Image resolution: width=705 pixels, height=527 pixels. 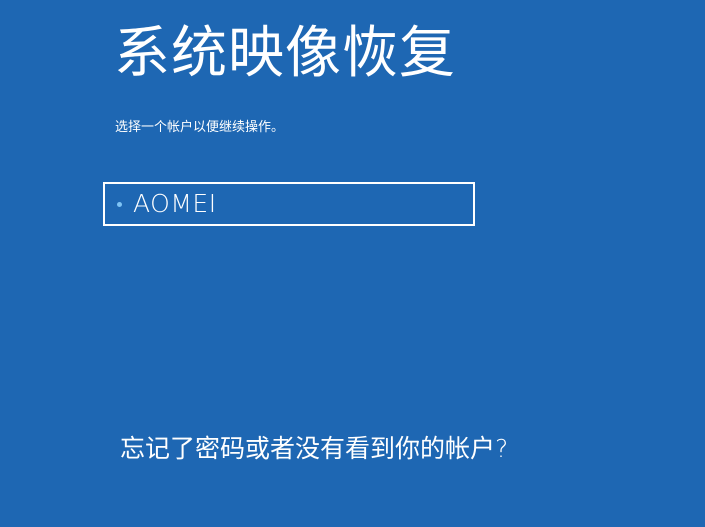 I want to click on forgot-password-link: 忘记了密码或者没有看到你的帐户?, so click(x=314, y=449).